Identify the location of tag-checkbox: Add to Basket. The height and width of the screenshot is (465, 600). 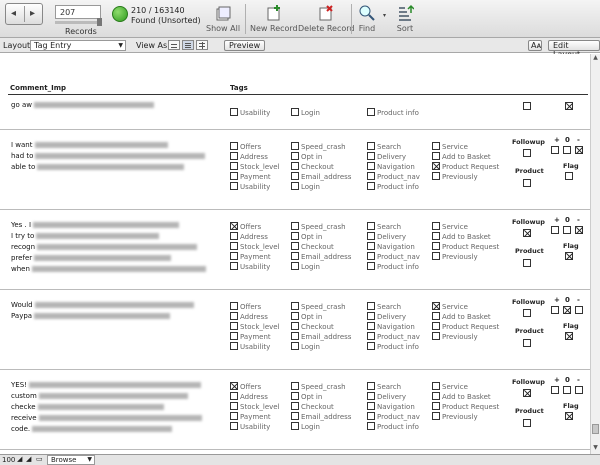
(461, 317).